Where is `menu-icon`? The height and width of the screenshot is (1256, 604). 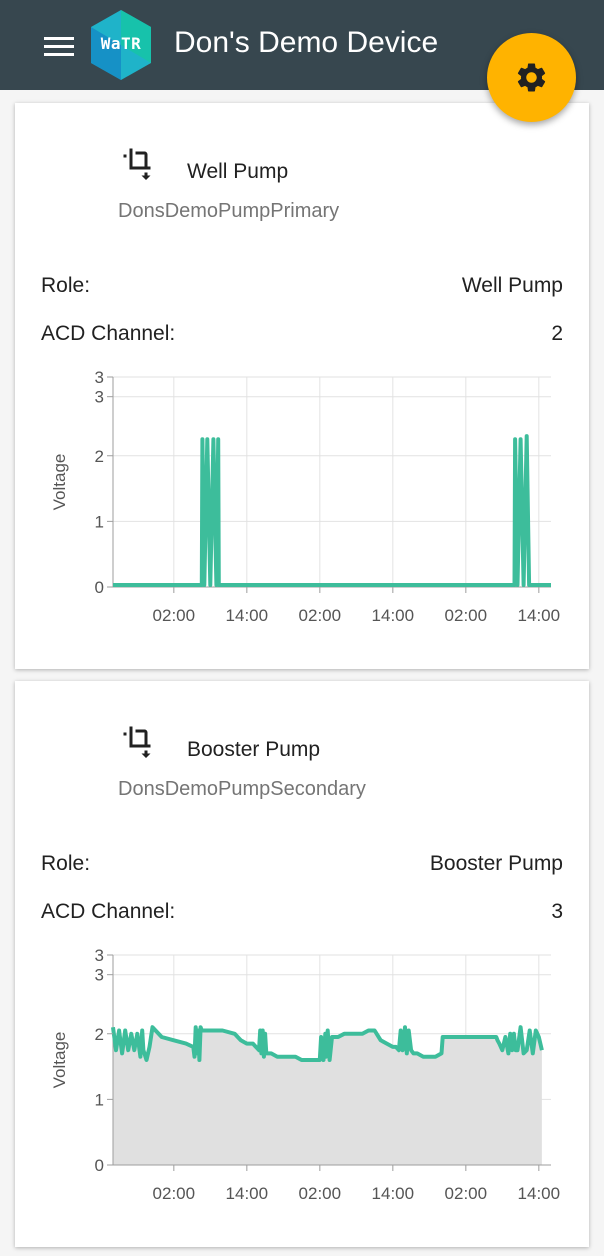
menu-icon is located at coordinates (60, 46).